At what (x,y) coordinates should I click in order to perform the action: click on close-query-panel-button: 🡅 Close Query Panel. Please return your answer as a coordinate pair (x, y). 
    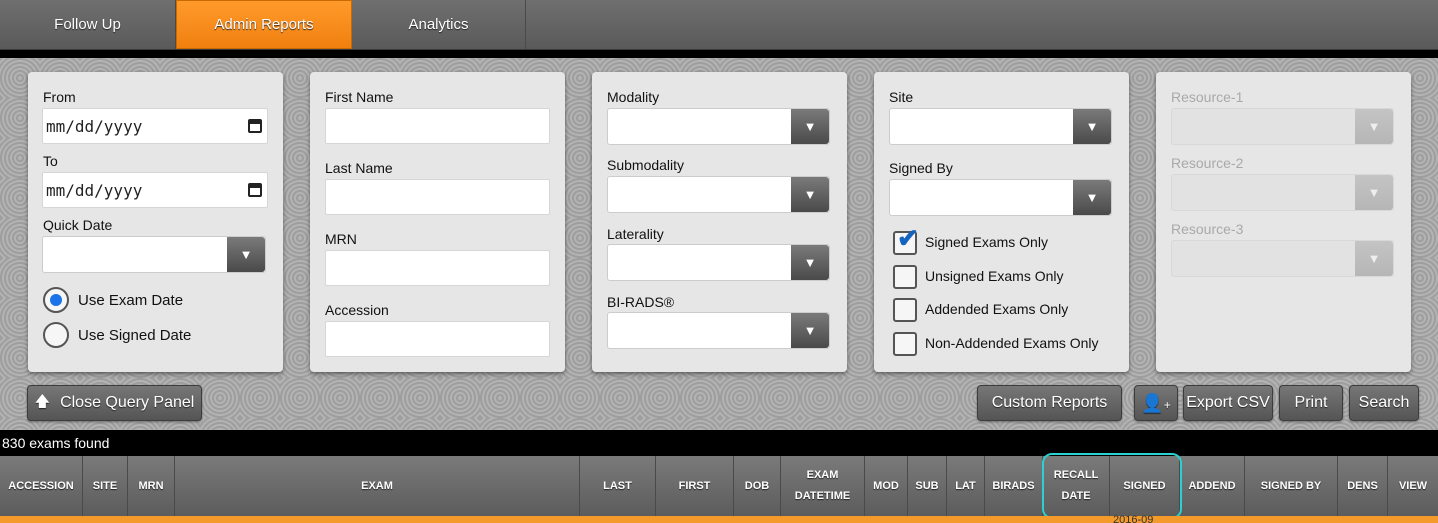
    Looking at the image, I should click on (114, 403).